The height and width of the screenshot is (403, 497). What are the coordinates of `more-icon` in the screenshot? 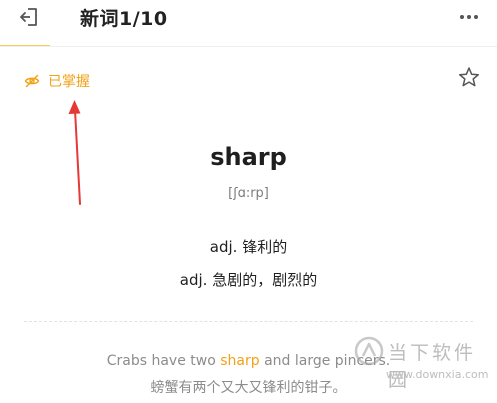 It's located at (469, 17).